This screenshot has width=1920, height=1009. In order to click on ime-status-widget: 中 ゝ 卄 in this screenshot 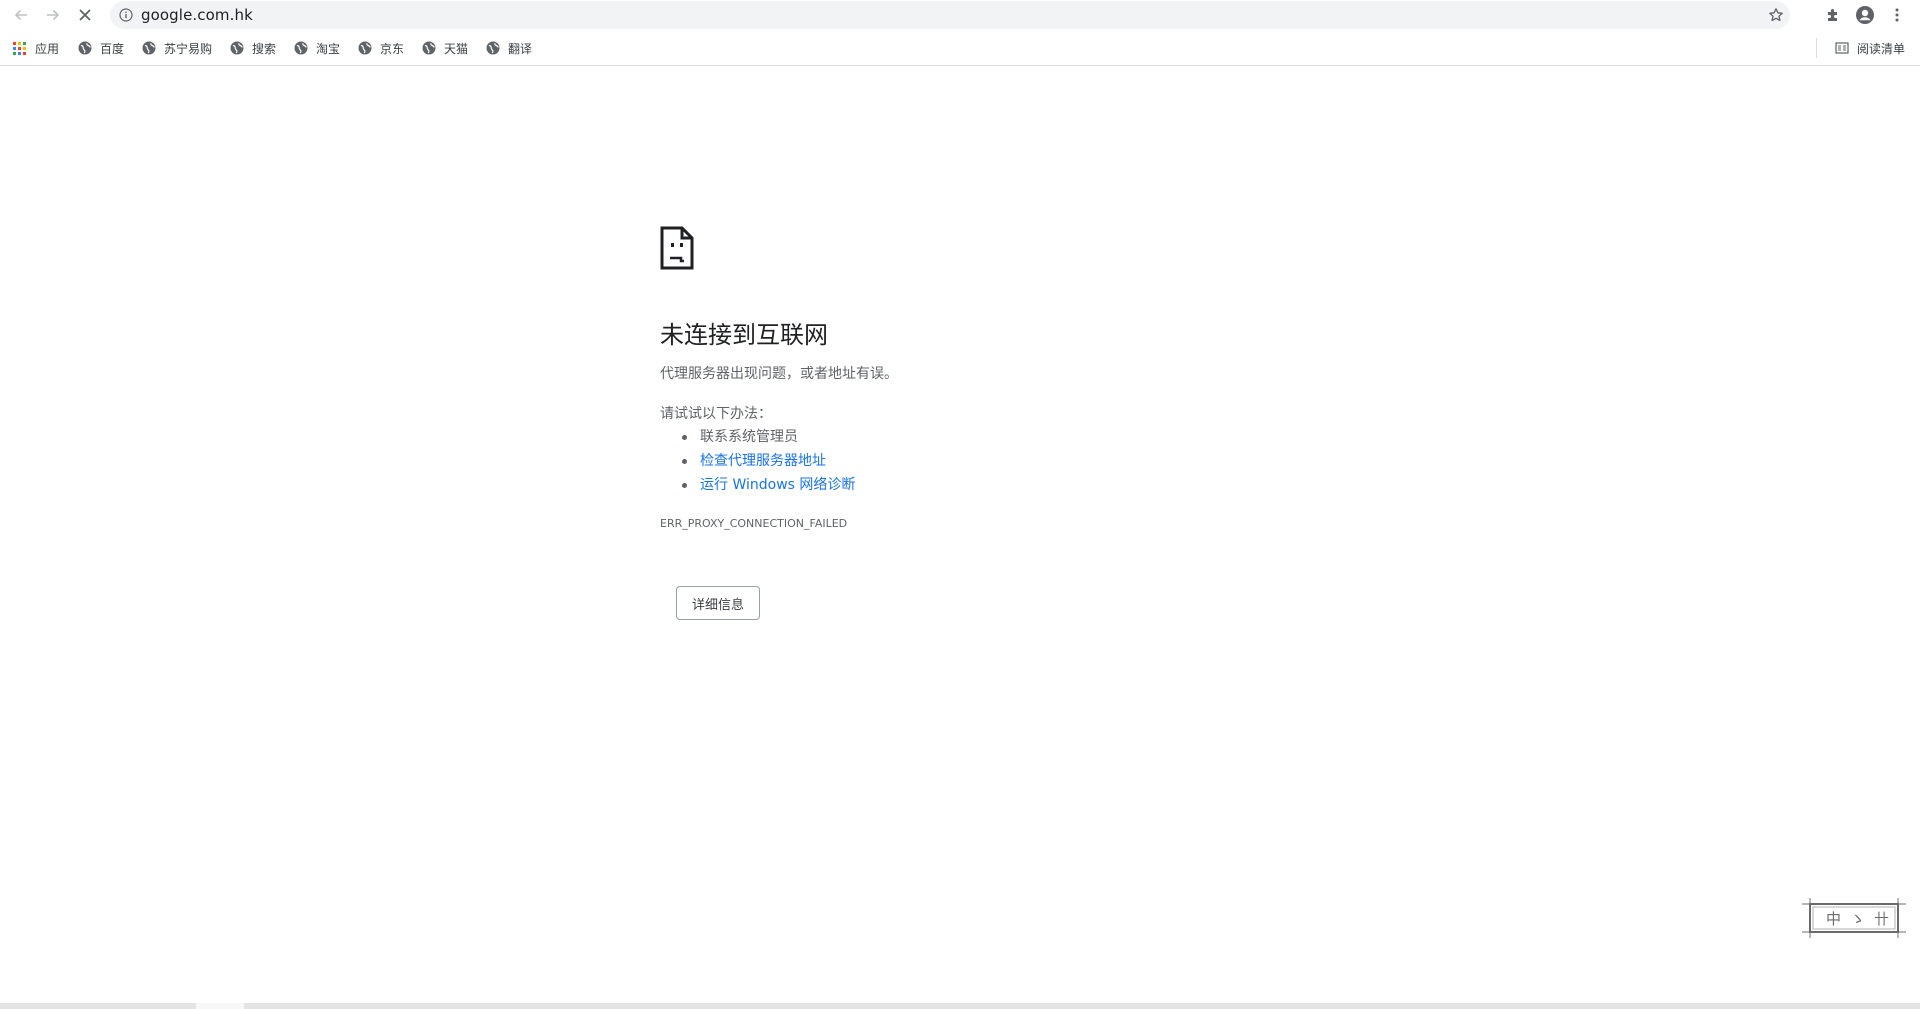, I will do `click(1854, 918)`.